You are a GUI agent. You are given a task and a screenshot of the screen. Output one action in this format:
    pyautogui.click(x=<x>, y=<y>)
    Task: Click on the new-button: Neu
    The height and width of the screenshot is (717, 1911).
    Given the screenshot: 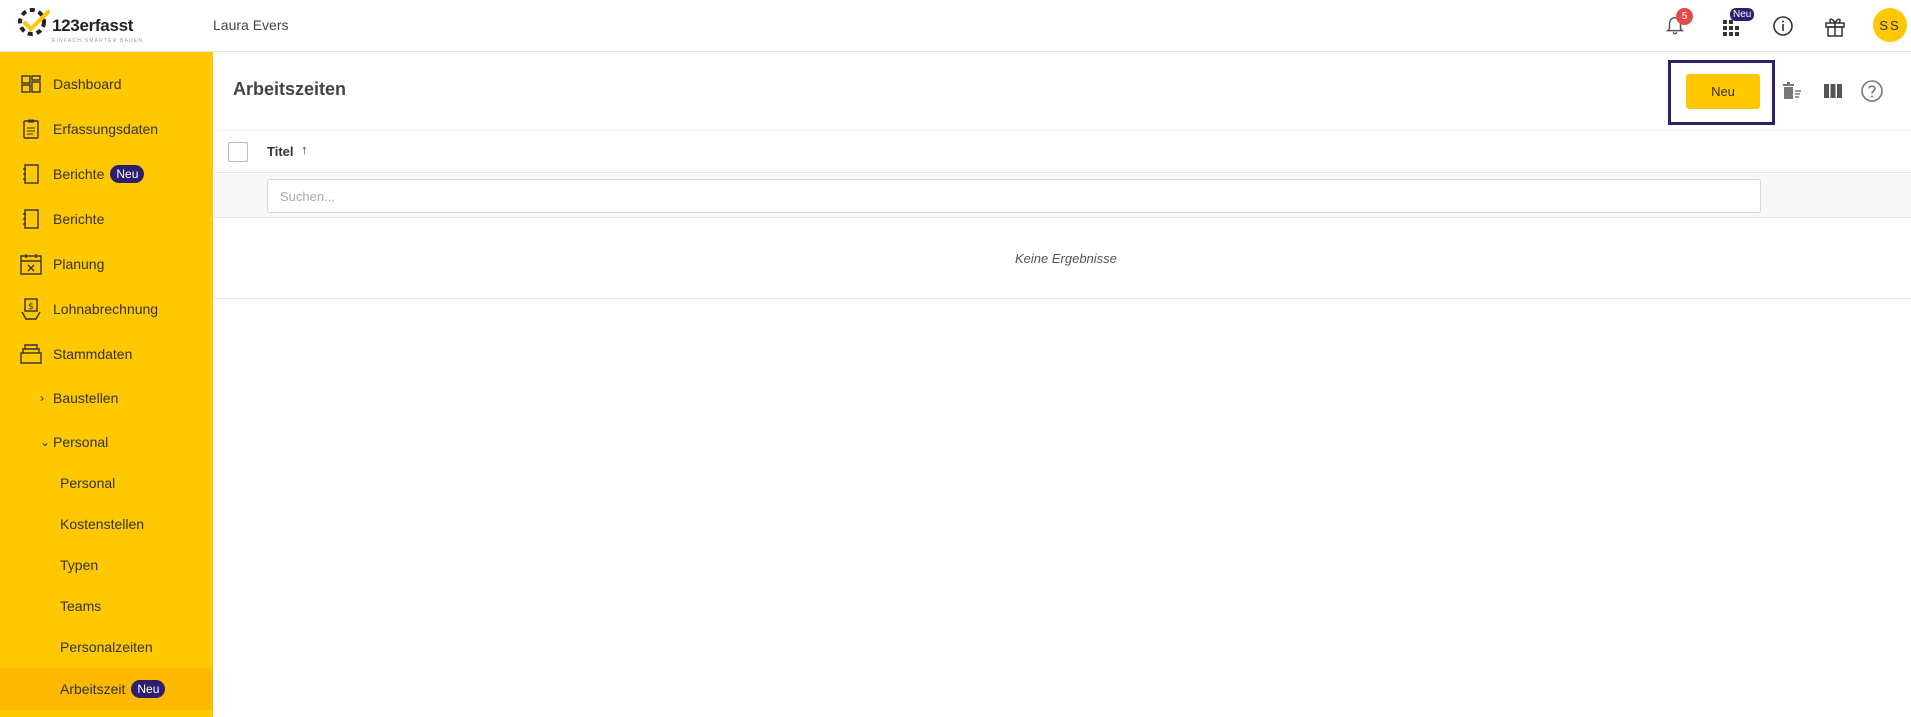 What is the action you would take?
    pyautogui.click(x=1723, y=91)
    